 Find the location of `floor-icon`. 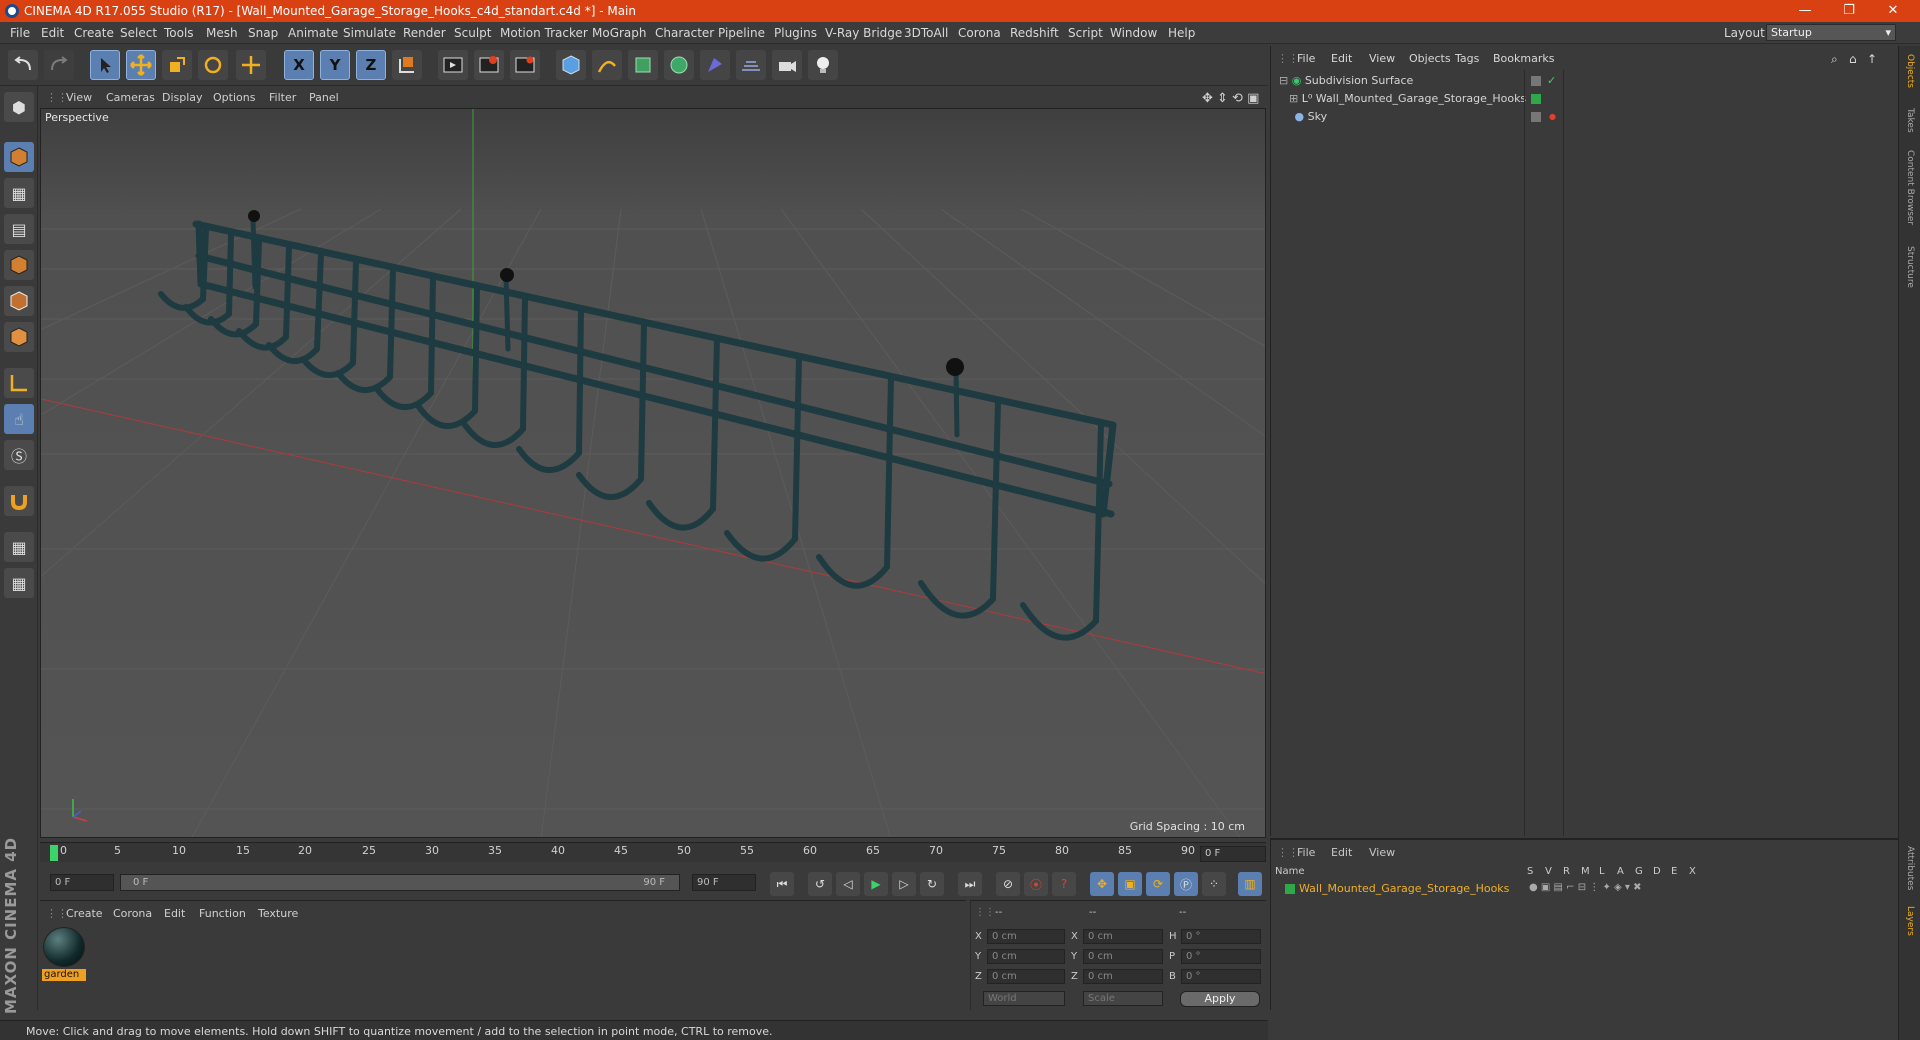

floor-icon is located at coordinates (751, 65).